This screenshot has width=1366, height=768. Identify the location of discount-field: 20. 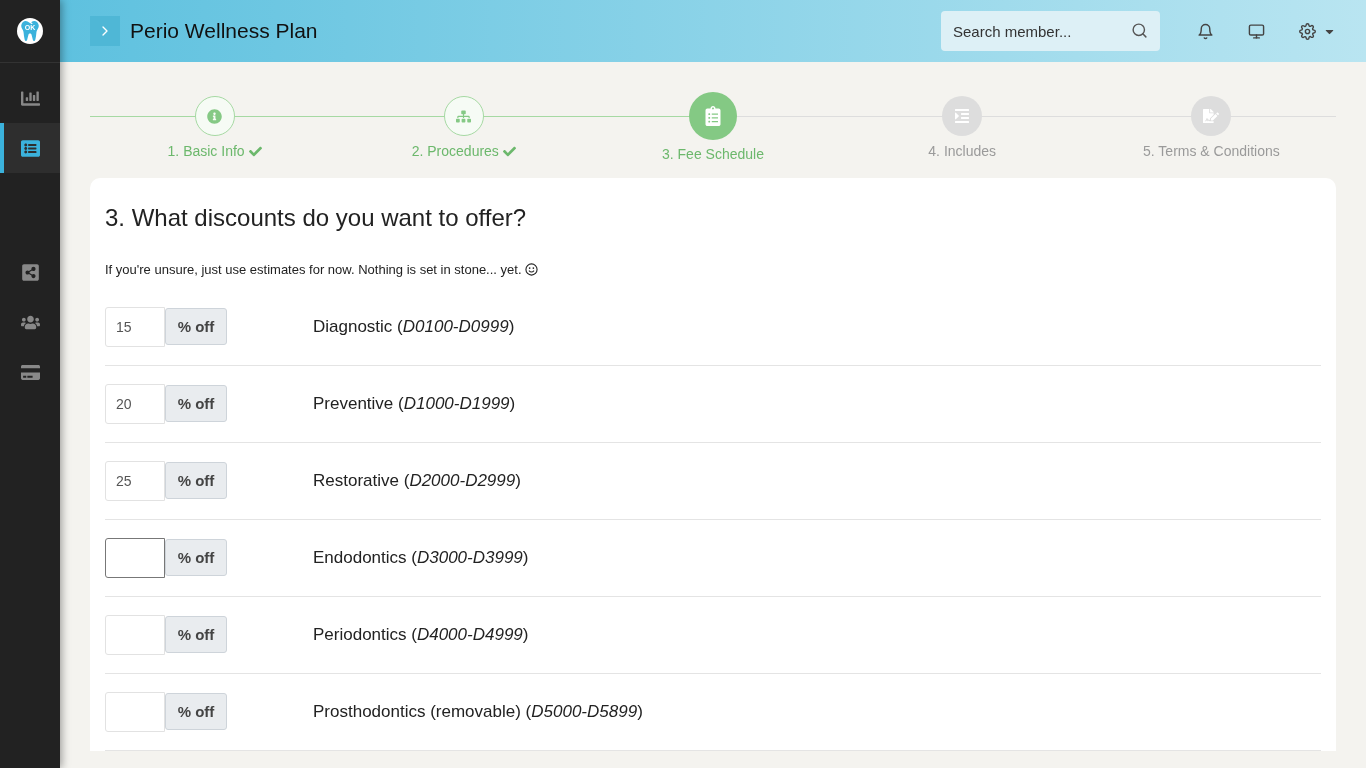
(135, 404).